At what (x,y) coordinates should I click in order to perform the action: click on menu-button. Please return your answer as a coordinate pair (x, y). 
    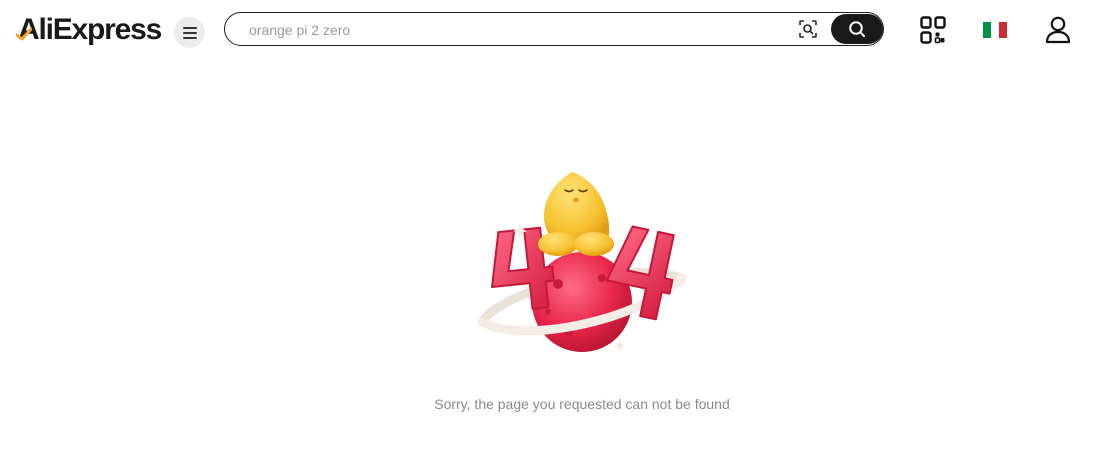
    Looking at the image, I should click on (189, 32).